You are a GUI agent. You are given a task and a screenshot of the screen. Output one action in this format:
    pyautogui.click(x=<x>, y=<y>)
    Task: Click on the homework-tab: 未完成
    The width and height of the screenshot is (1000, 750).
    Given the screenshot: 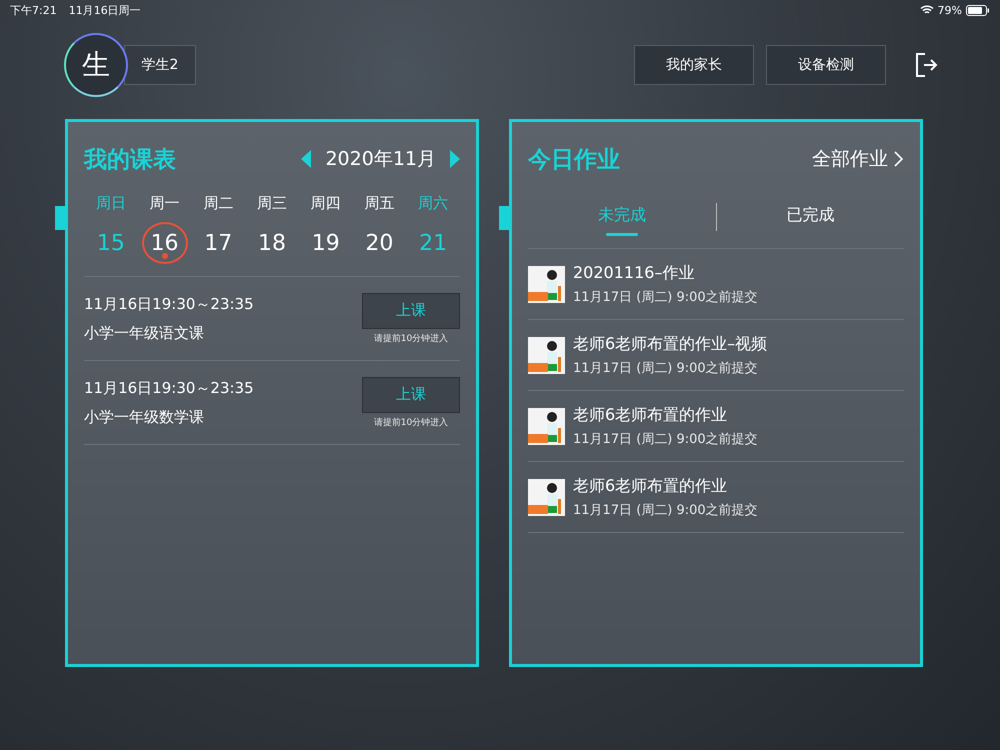 What is the action you would take?
    pyautogui.click(x=622, y=217)
    